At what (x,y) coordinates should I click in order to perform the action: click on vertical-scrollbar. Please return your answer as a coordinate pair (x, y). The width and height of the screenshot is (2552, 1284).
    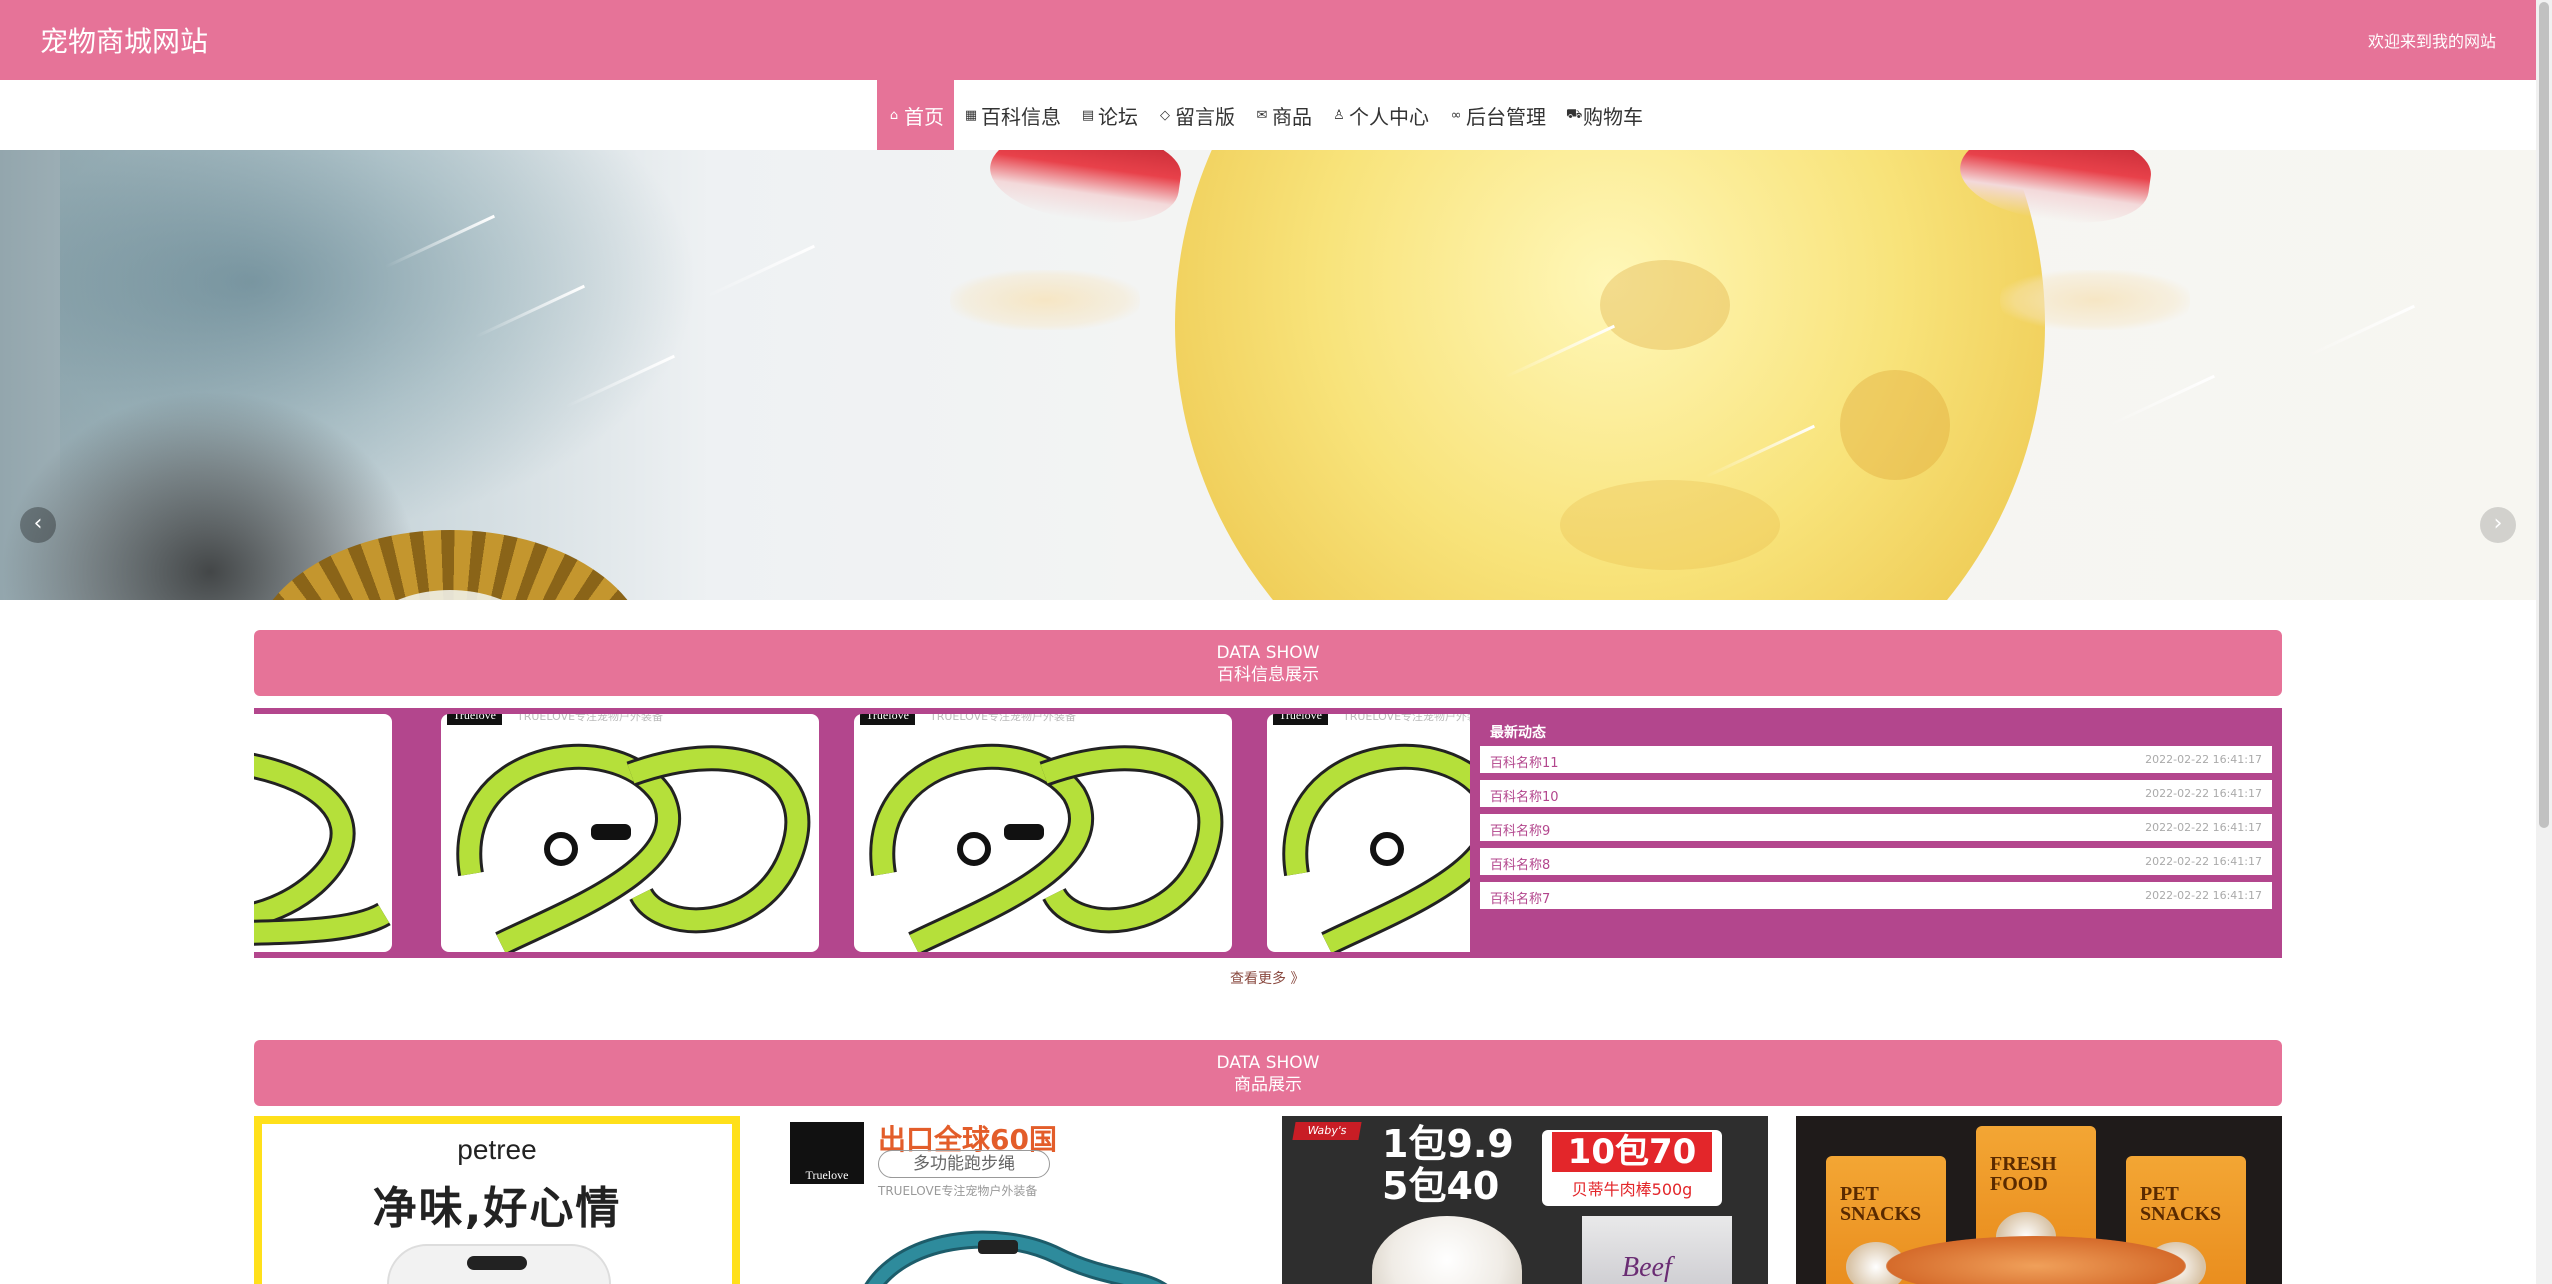
    Looking at the image, I should click on (2544, 642).